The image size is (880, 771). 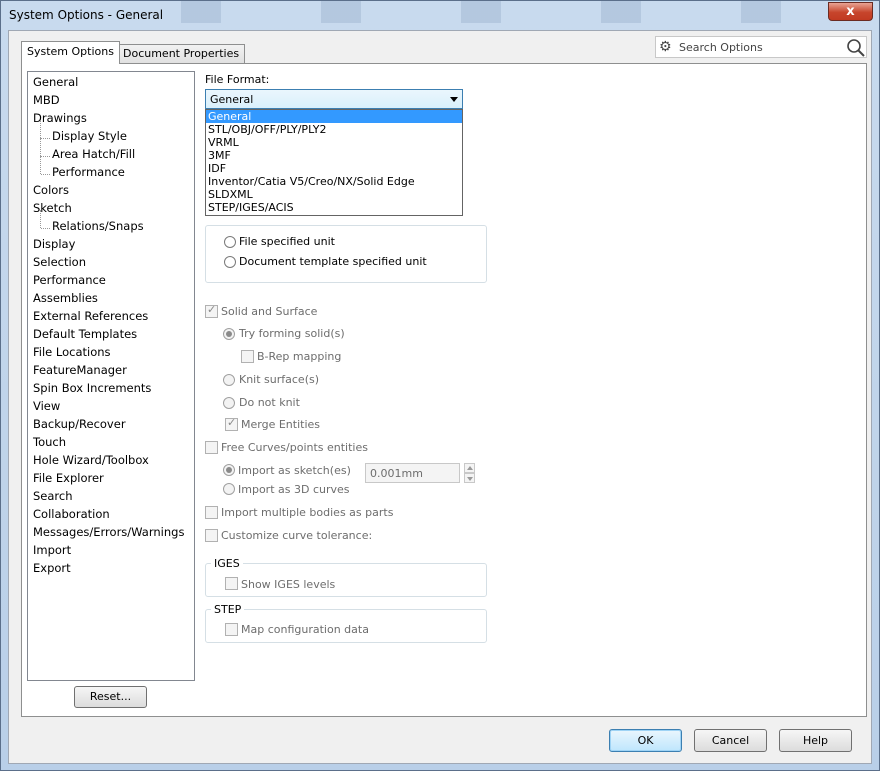 I want to click on spin-down-icon, so click(x=469, y=478).